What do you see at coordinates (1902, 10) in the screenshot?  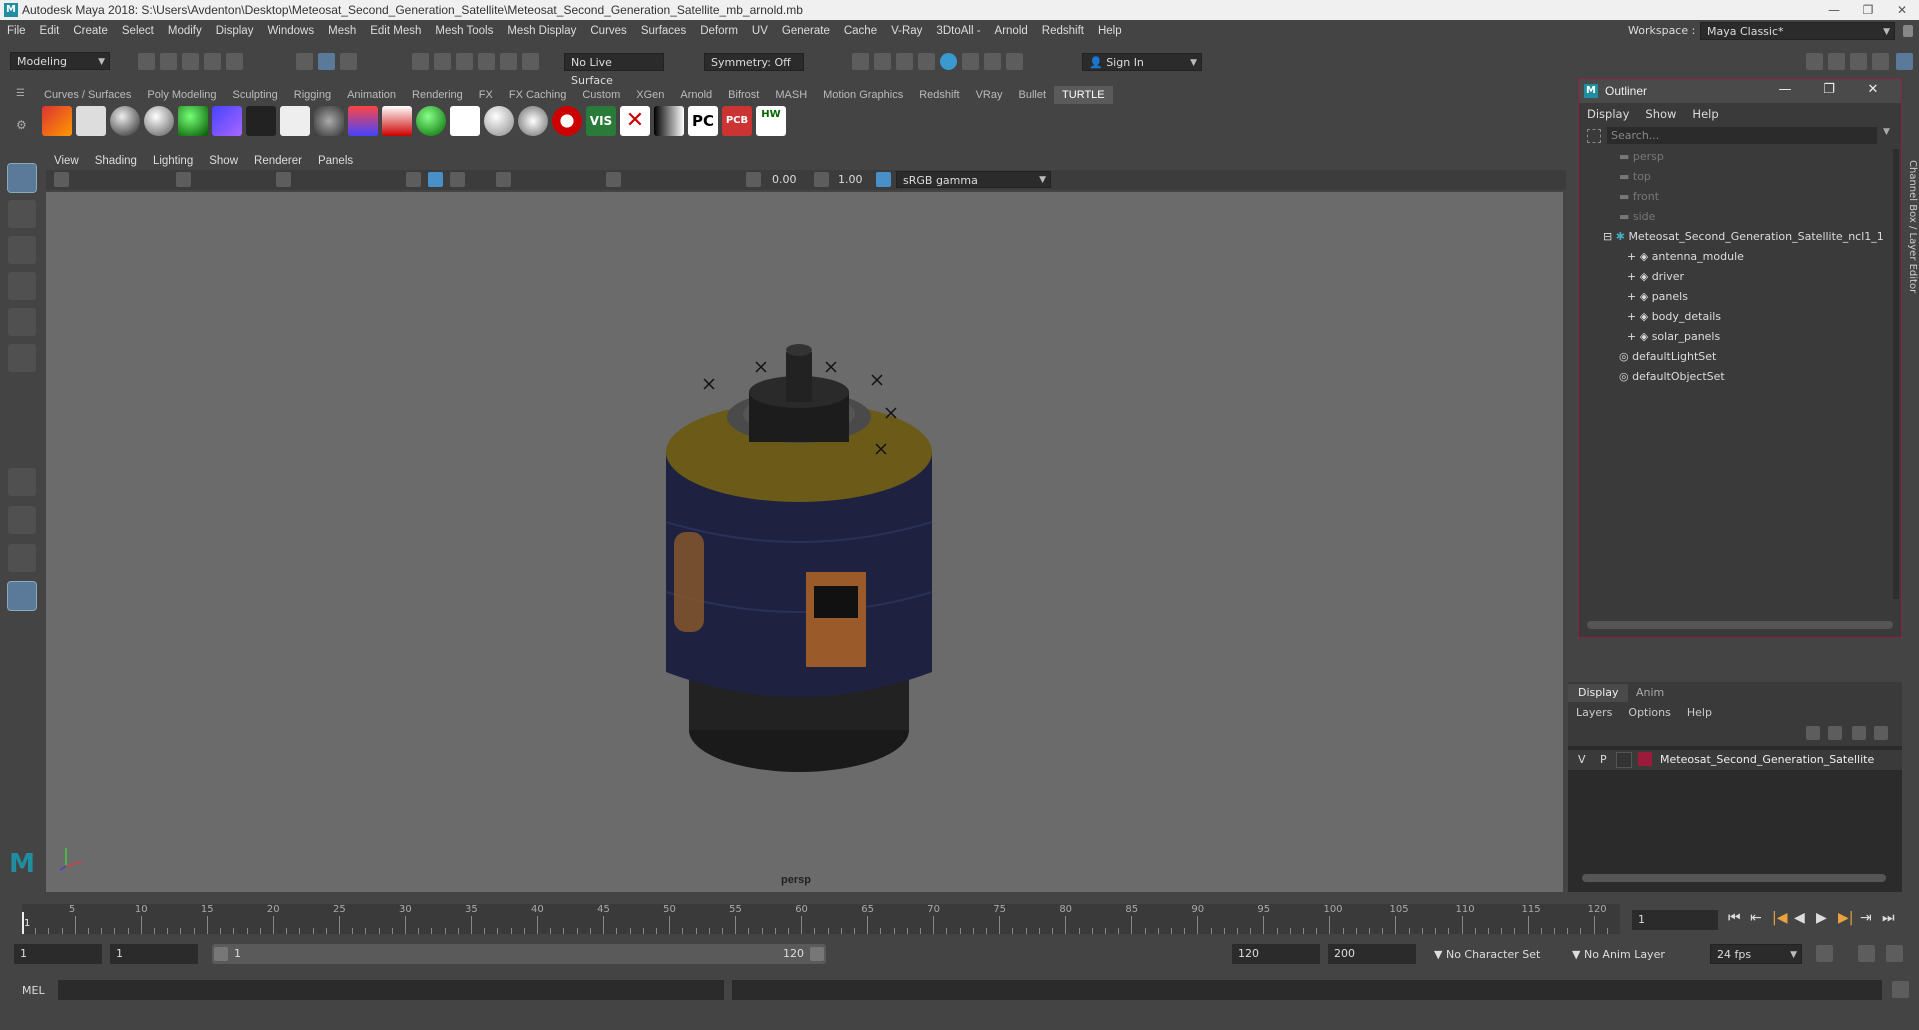 I see `close-button: ✕` at bounding box center [1902, 10].